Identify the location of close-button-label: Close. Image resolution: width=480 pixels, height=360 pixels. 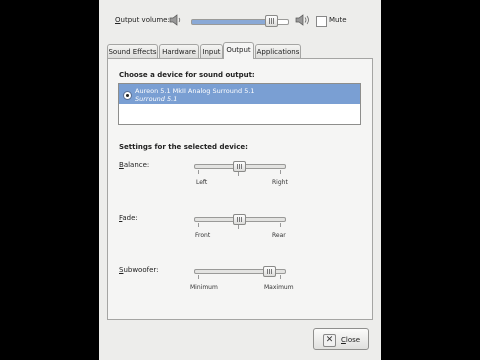
(351, 340).